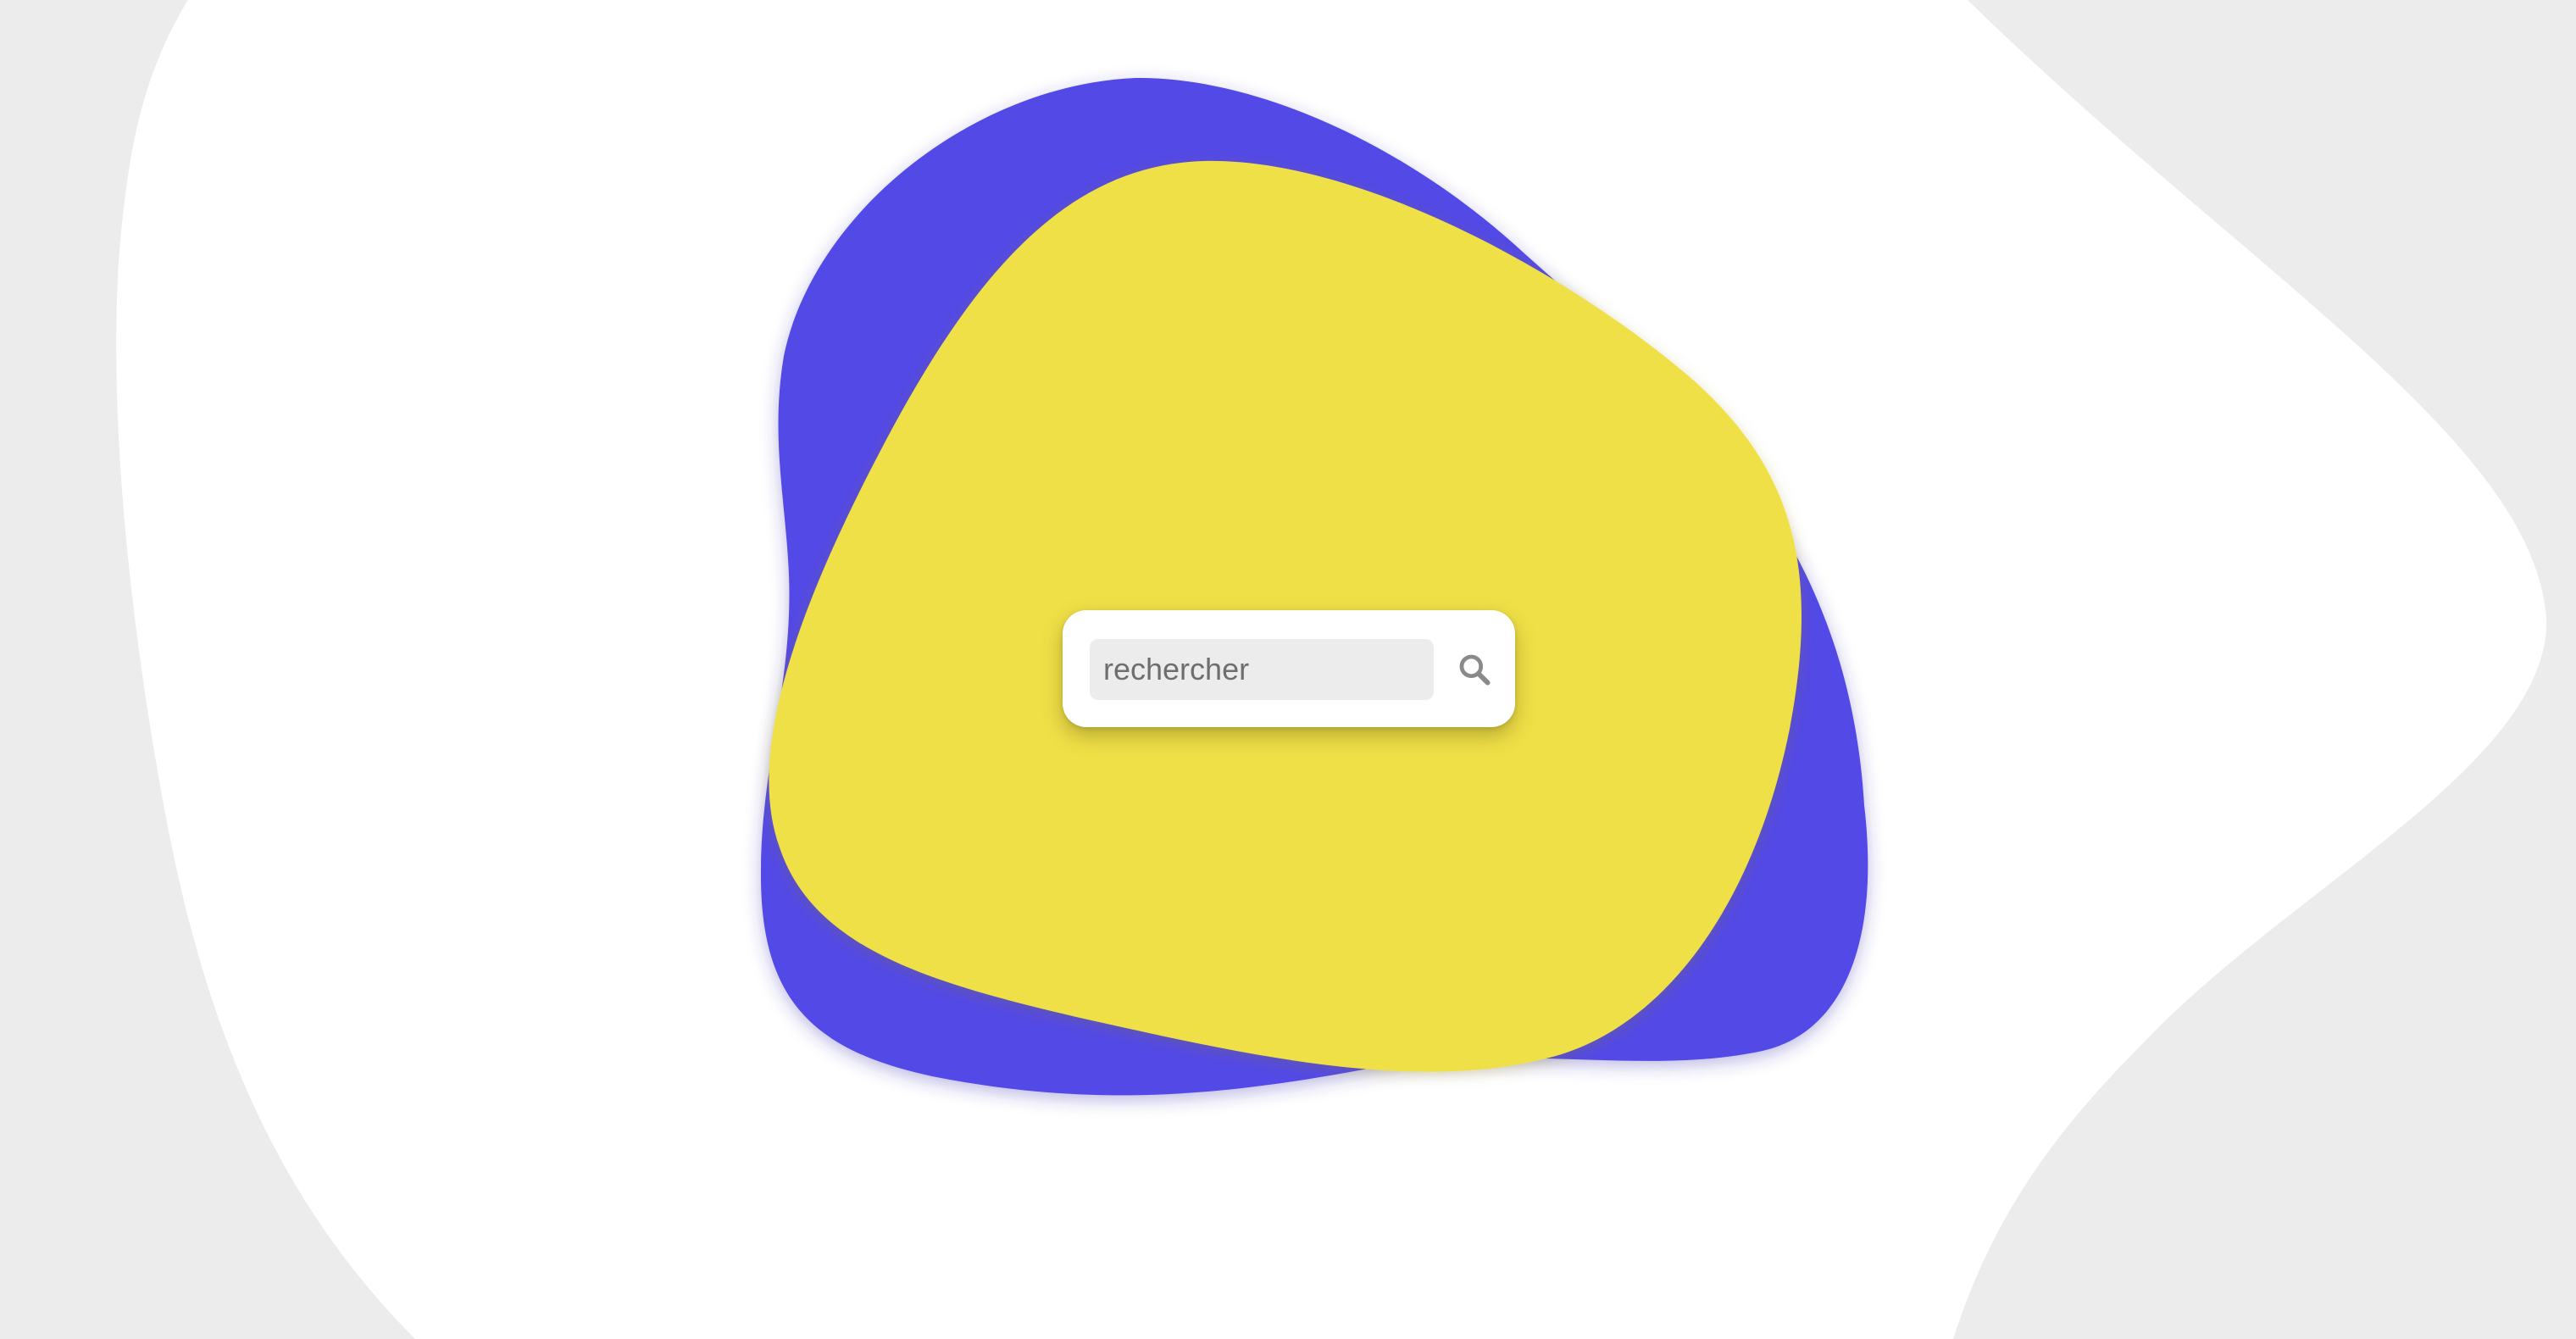 This screenshot has height=1339, width=2576. I want to click on search-button, so click(1474, 669).